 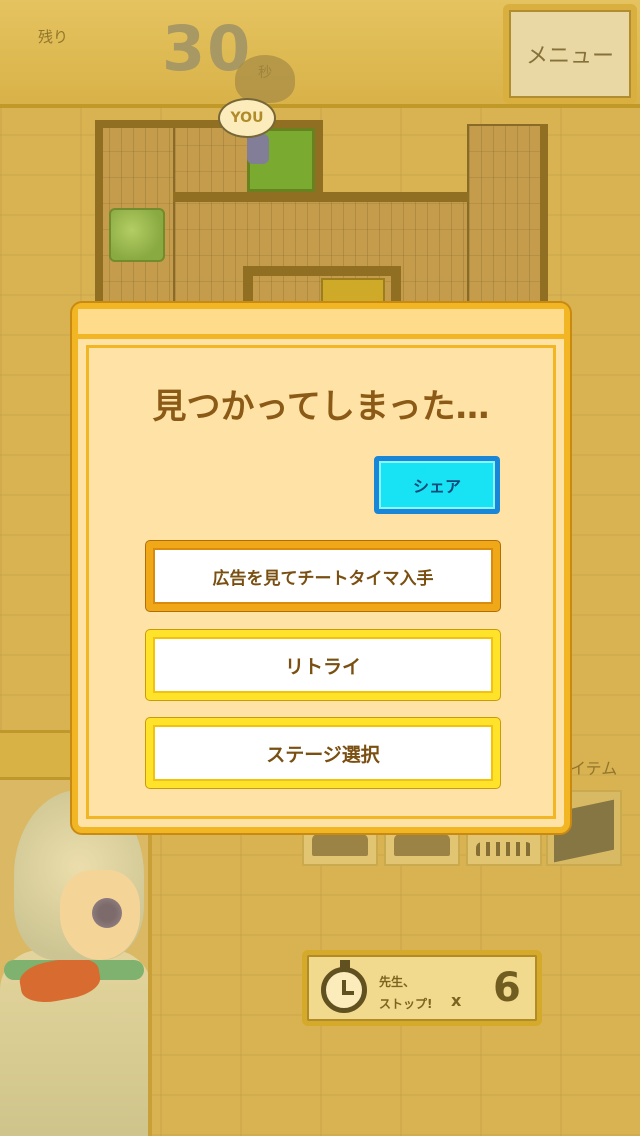 What do you see at coordinates (323, 753) in the screenshot?
I see `stage-select-button: ステージ選択` at bounding box center [323, 753].